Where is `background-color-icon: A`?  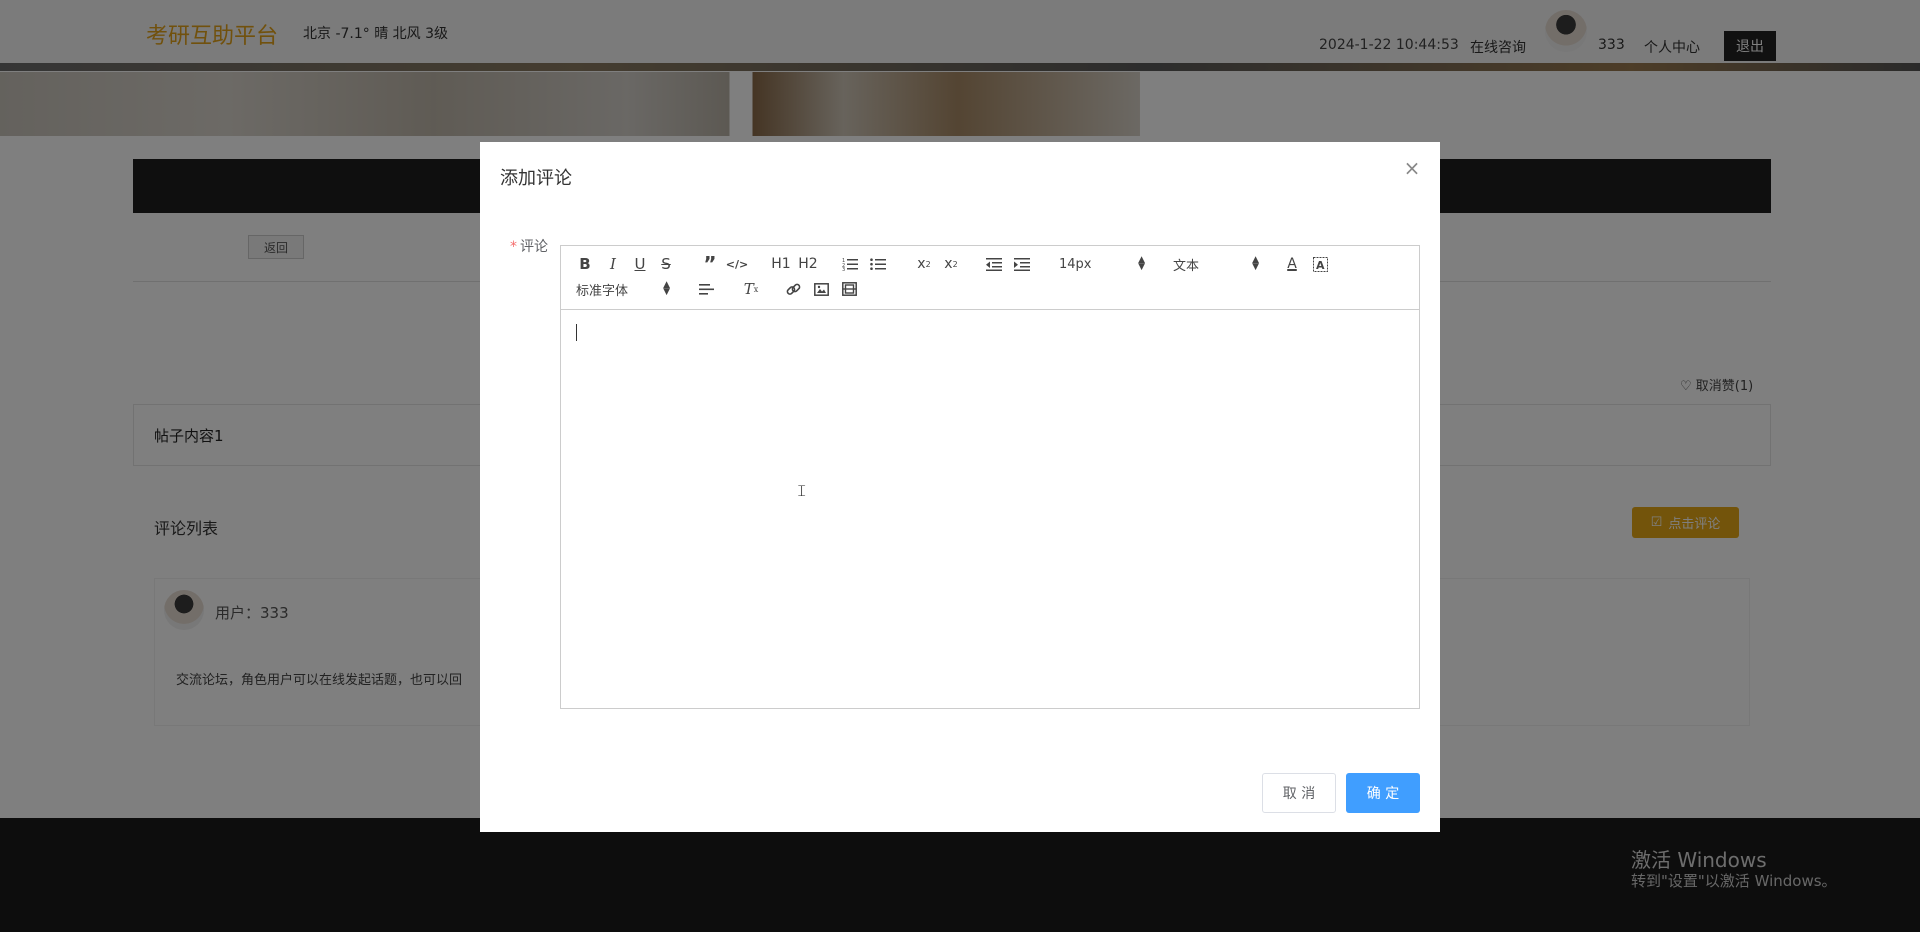
background-color-icon: A is located at coordinates (1320, 264).